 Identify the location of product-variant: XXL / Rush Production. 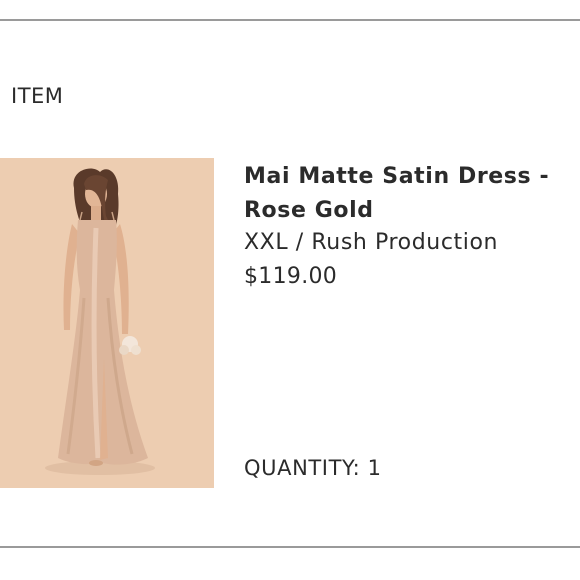
(371, 242).